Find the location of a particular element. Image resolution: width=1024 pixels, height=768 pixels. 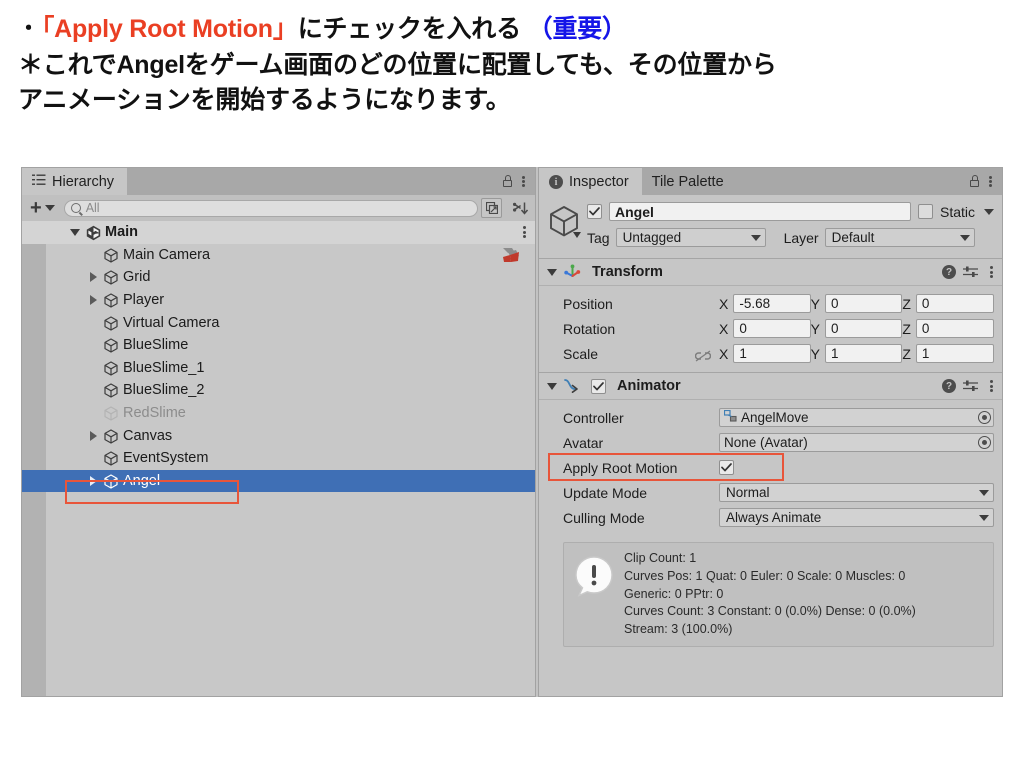

transform-component-header: Transform ? is located at coordinates (770, 272).